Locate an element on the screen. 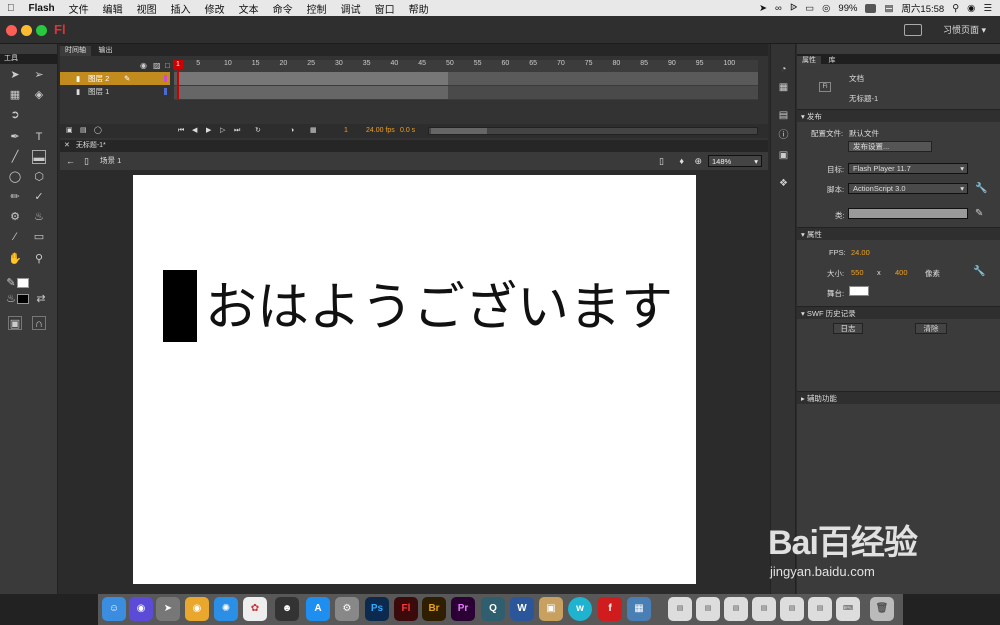 The width and height of the screenshot is (1000, 625). paint-bucket-icon: ♨ is located at coordinates (39, 217).